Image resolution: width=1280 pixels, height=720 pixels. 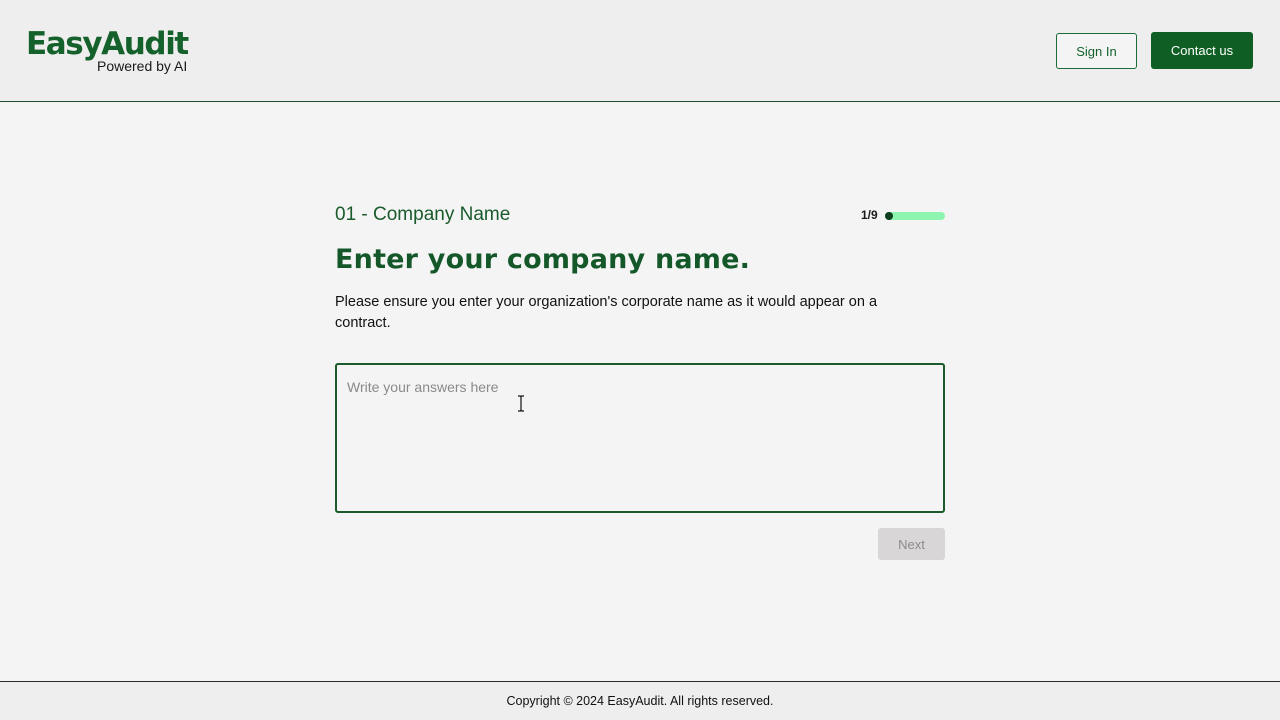 I want to click on contact-us-button: Contact us, so click(x=1202, y=50).